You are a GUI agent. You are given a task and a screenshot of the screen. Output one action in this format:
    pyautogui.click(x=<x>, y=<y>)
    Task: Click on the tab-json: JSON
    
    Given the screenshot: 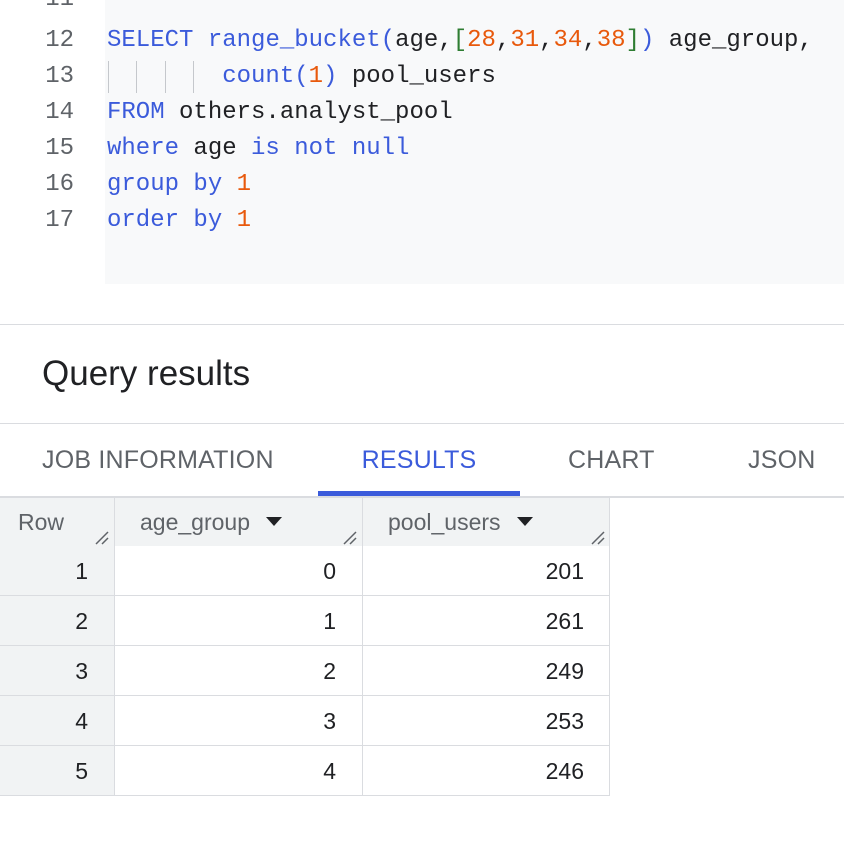 What is the action you would take?
    pyautogui.click(x=781, y=460)
    